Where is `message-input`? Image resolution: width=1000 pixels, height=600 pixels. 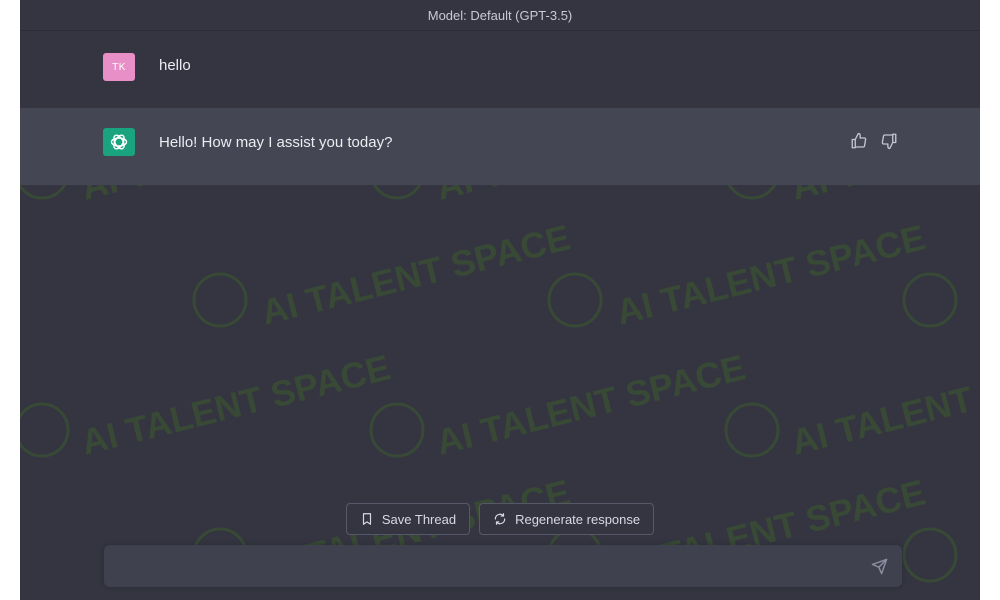
message-input is located at coordinates (488, 567).